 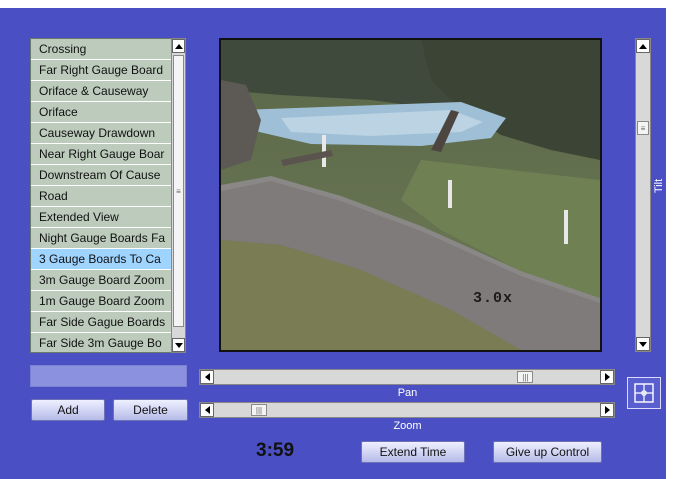 I want to click on right-edge, so click(x=672, y=239).